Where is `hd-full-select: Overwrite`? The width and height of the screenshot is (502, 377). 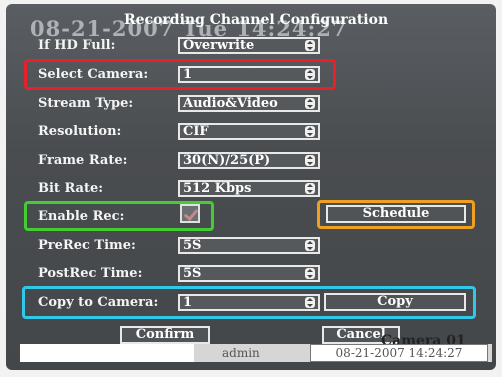
hd-full-select: Overwrite is located at coordinates (249, 45).